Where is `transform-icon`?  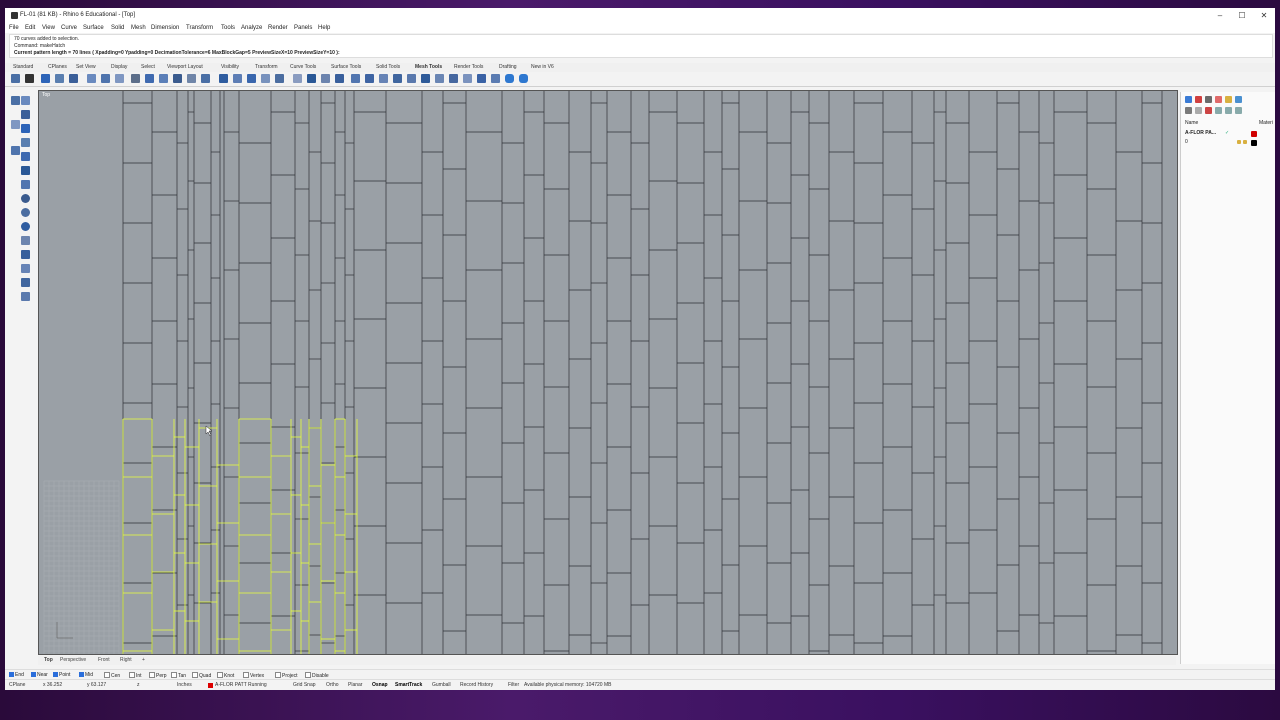 transform-icon is located at coordinates (25, 282).